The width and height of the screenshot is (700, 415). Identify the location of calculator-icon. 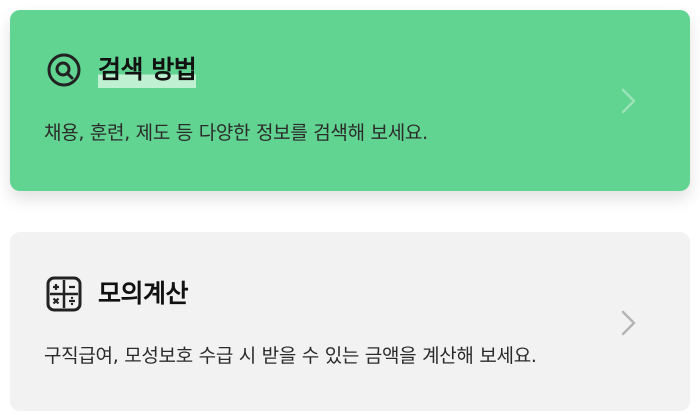
(64, 294).